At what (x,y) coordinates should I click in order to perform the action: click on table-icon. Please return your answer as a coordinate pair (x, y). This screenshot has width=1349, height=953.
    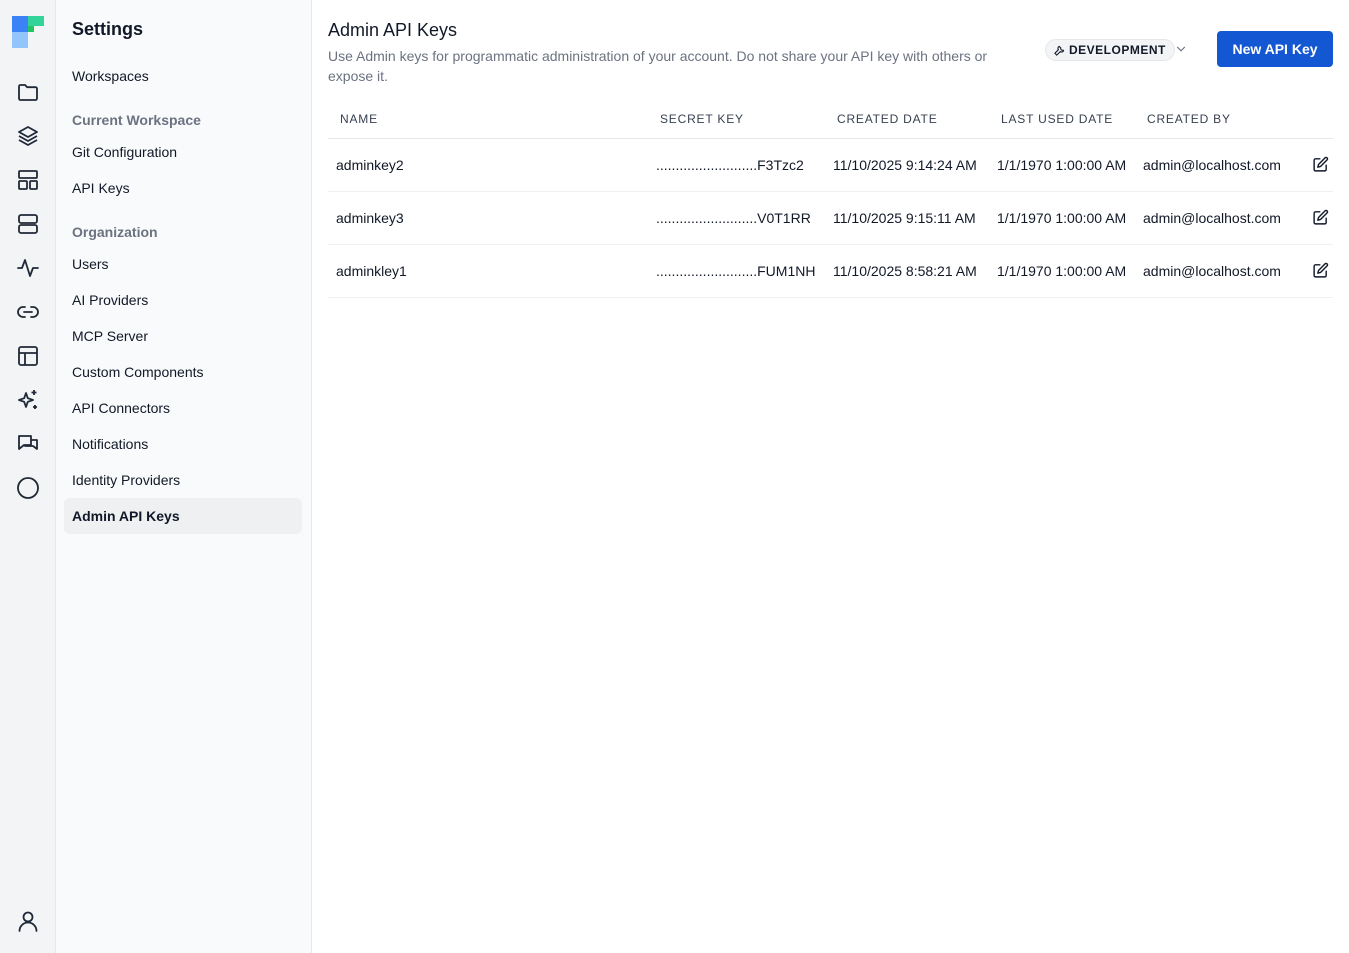
    Looking at the image, I should click on (28, 356).